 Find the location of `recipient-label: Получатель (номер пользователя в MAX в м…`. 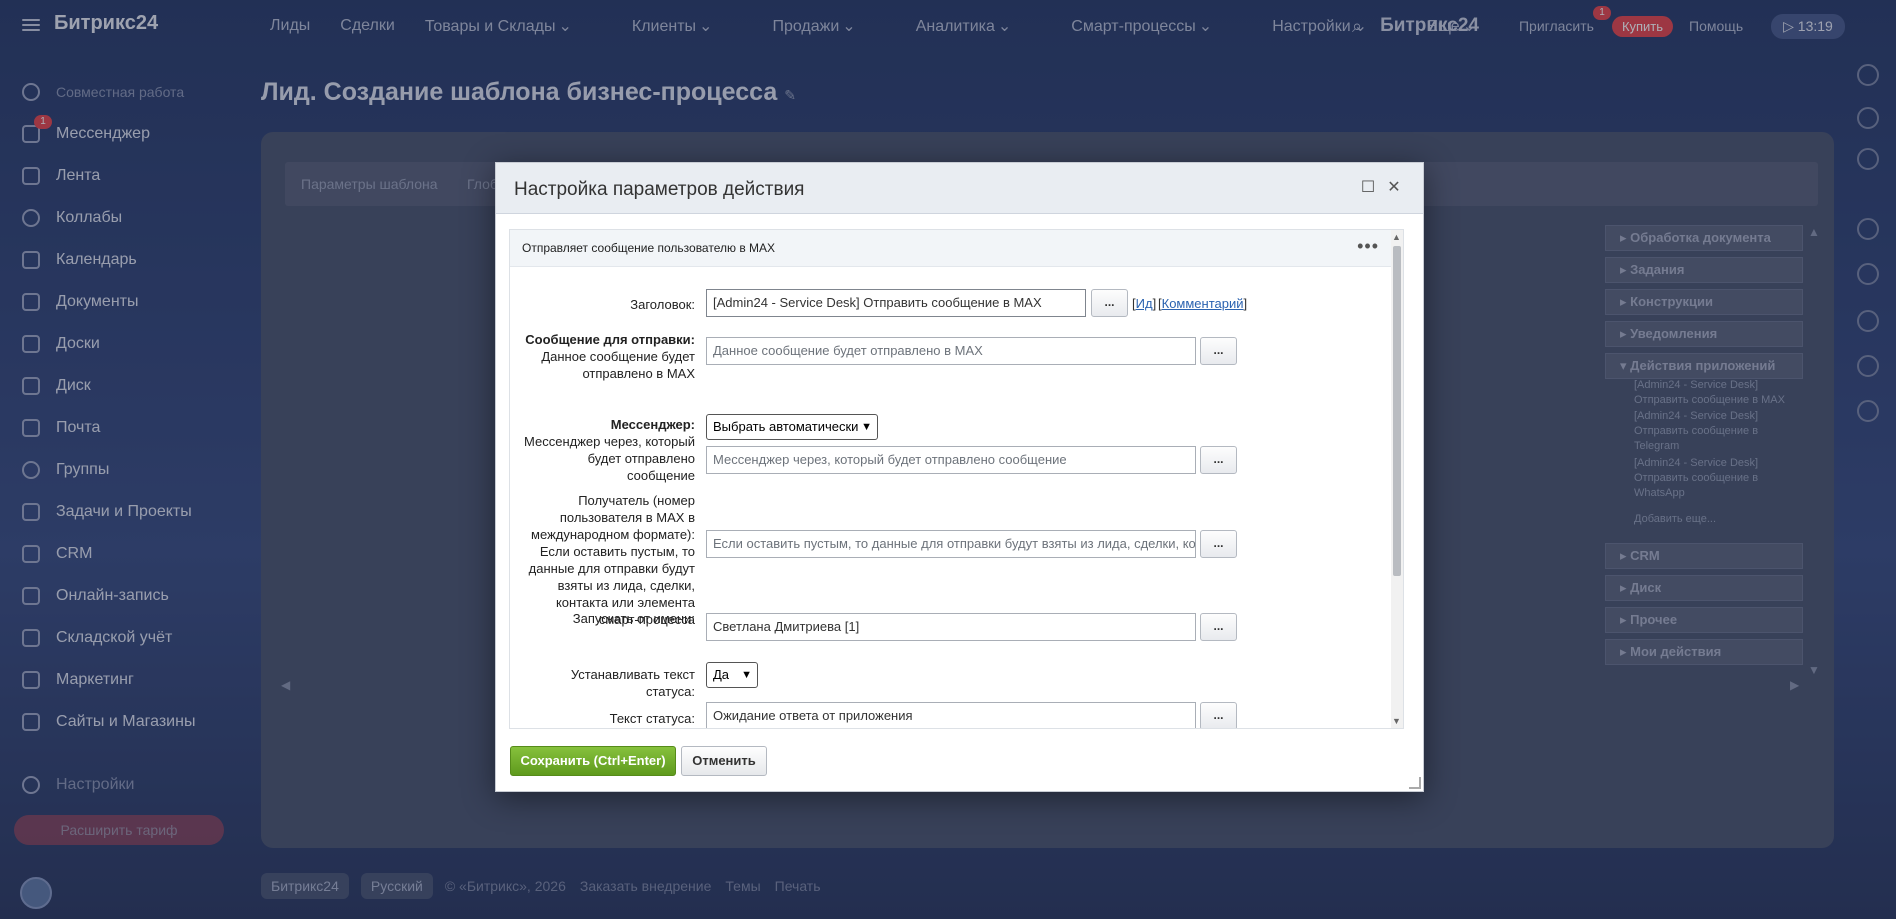

recipient-label: Получатель (номер пользователя в MAX в м… is located at coordinates (611, 560).